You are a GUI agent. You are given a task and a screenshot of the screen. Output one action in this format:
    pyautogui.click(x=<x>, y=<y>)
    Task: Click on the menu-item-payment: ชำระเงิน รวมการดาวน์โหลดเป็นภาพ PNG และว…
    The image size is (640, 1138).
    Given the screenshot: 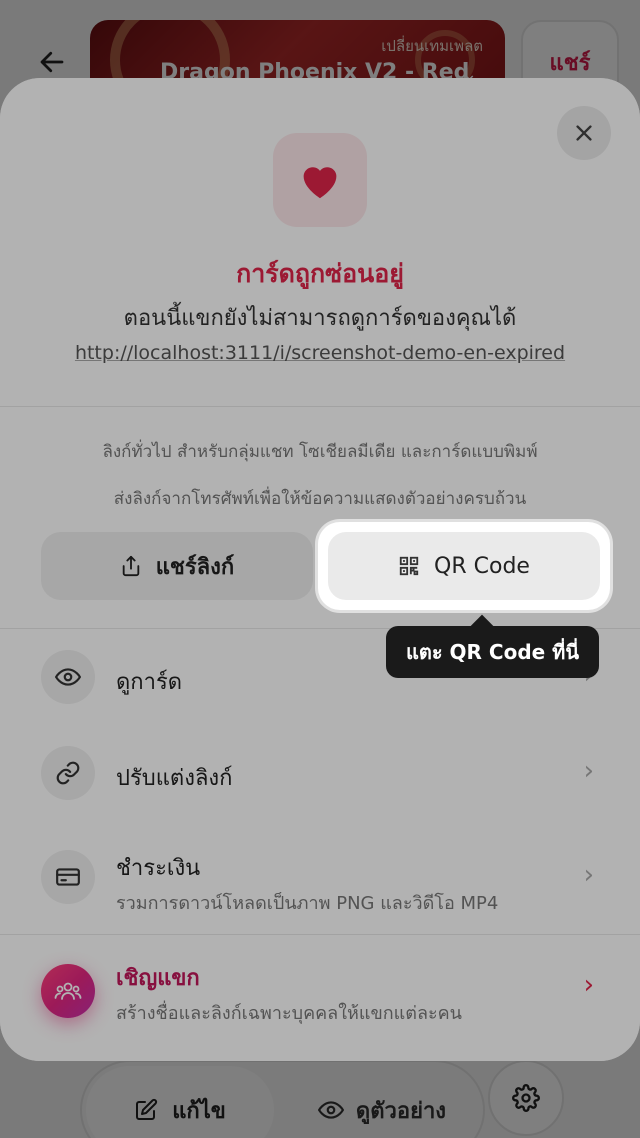 What is the action you would take?
    pyautogui.click(x=320, y=883)
    